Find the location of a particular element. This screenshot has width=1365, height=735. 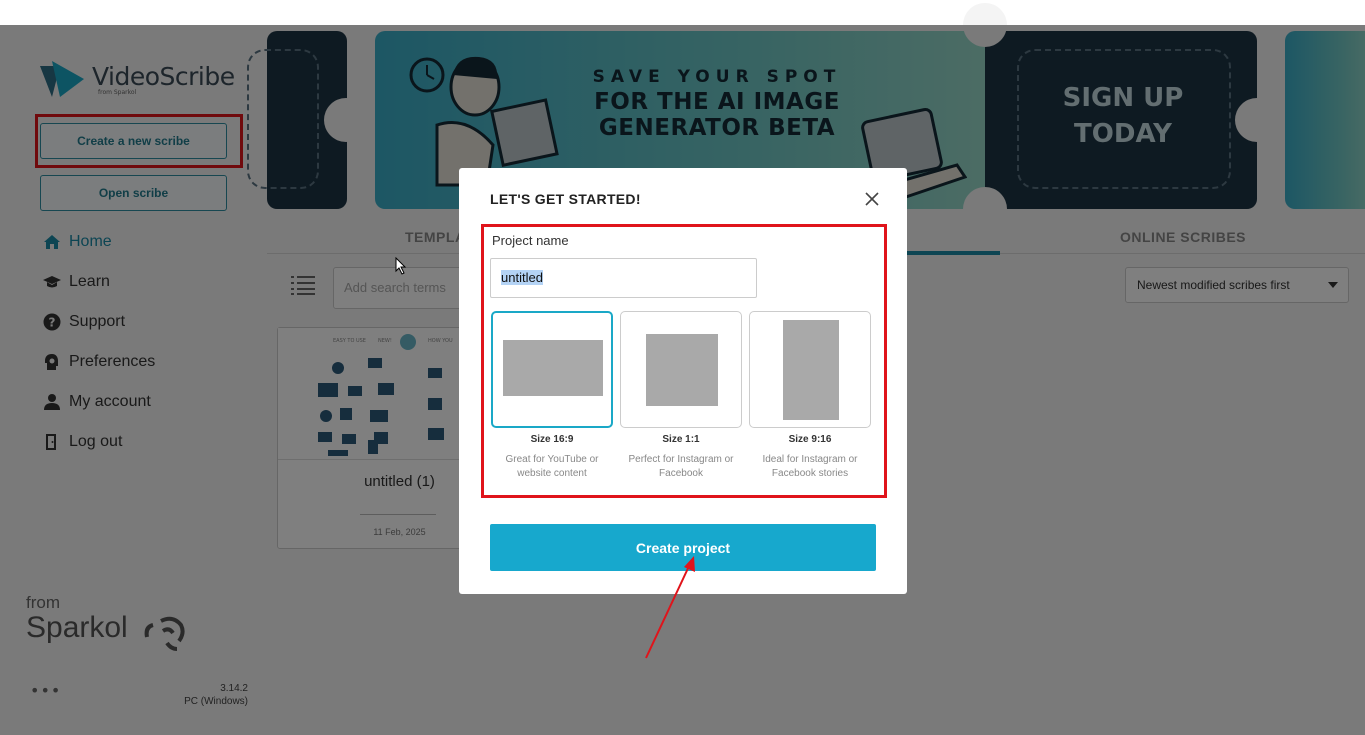

size-description: Ideal for Instagram or Facebook stories is located at coordinates (810, 466).